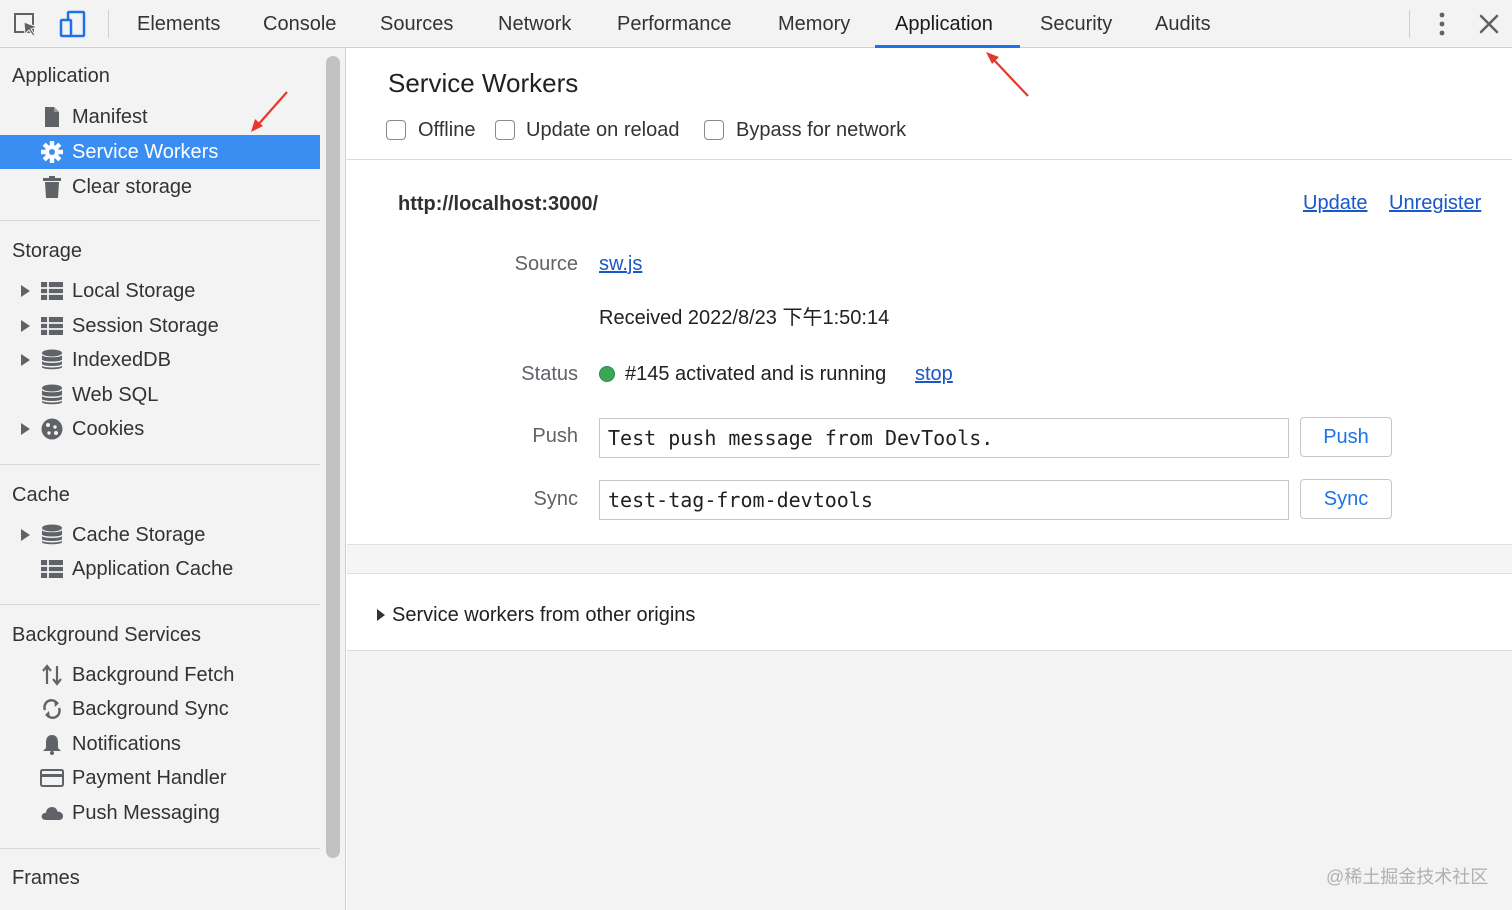 Image resolution: width=1512 pixels, height=910 pixels. I want to click on sidebar-item-label: Push Messaging, so click(146, 813).